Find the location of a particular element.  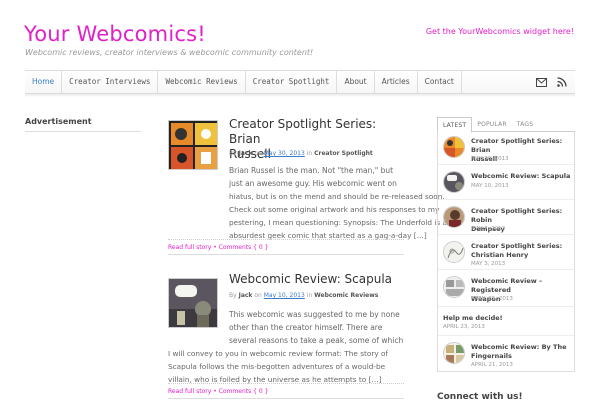

post-date: May 10, 2013 is located at coordinates (284, 295).